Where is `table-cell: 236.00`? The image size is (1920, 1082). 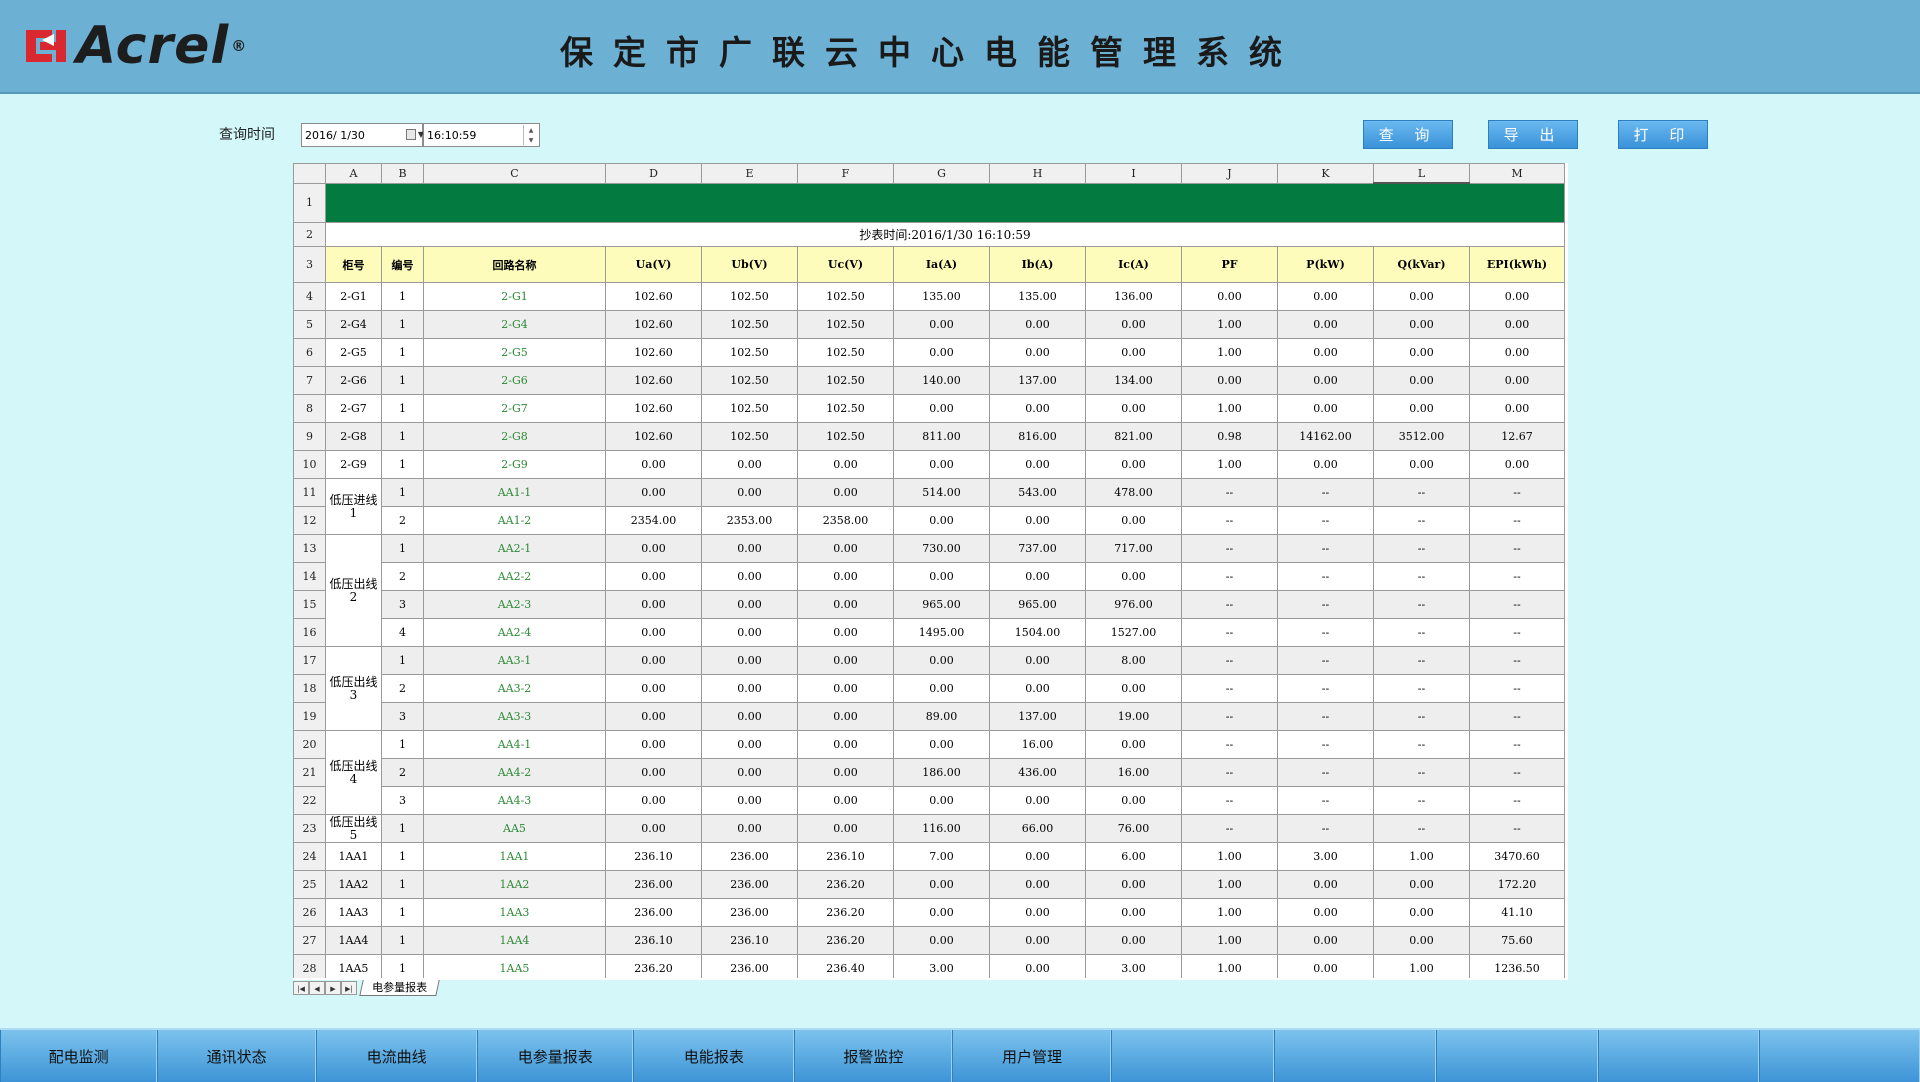 table-cell: 236.00 is located at coordinates (749, 884).